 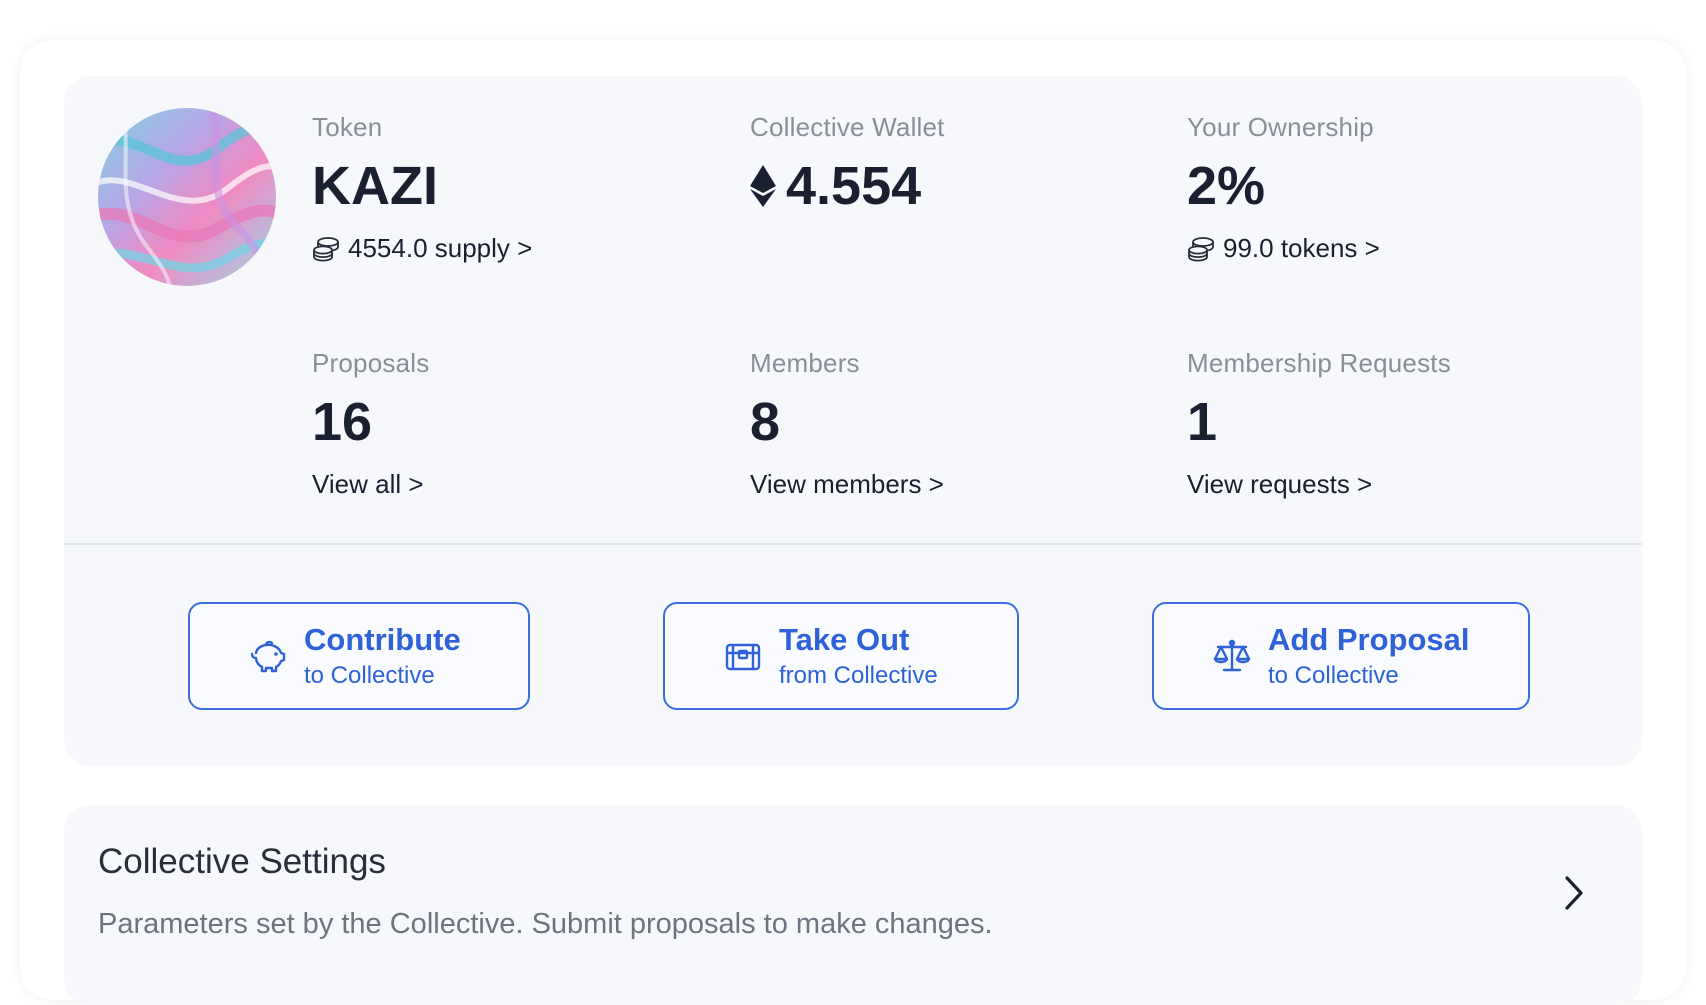 What do you see at coordinates (268, 656) in the screenshot?
I see `piggy-bank-icon` at bounding box center [268, 656].